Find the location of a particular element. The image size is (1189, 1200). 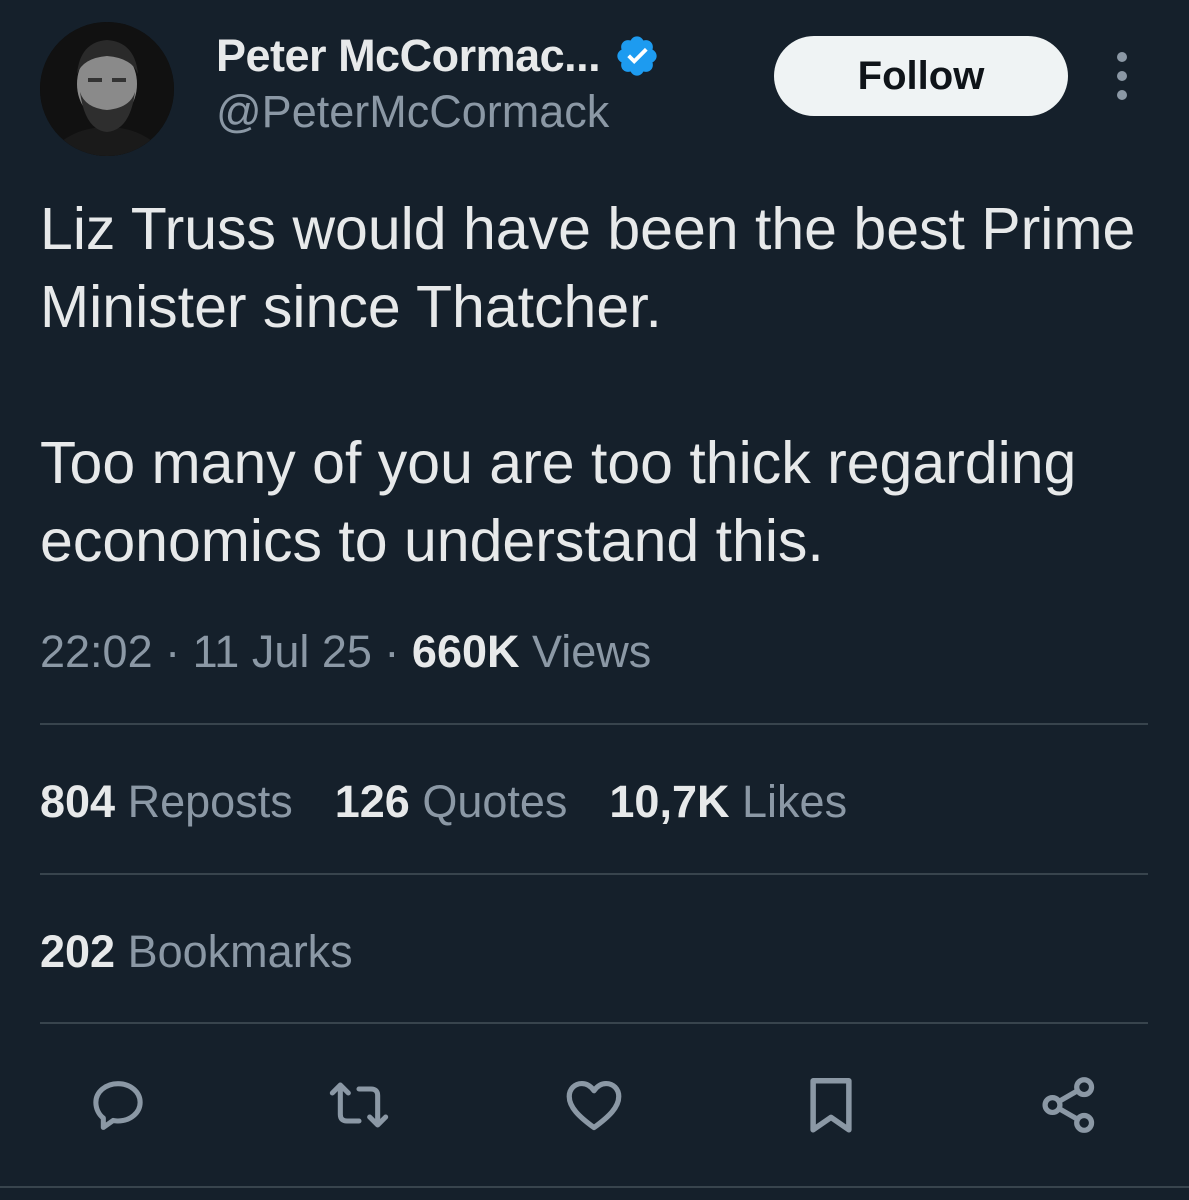

views-count: 660K is located at coordinates (465, 651).